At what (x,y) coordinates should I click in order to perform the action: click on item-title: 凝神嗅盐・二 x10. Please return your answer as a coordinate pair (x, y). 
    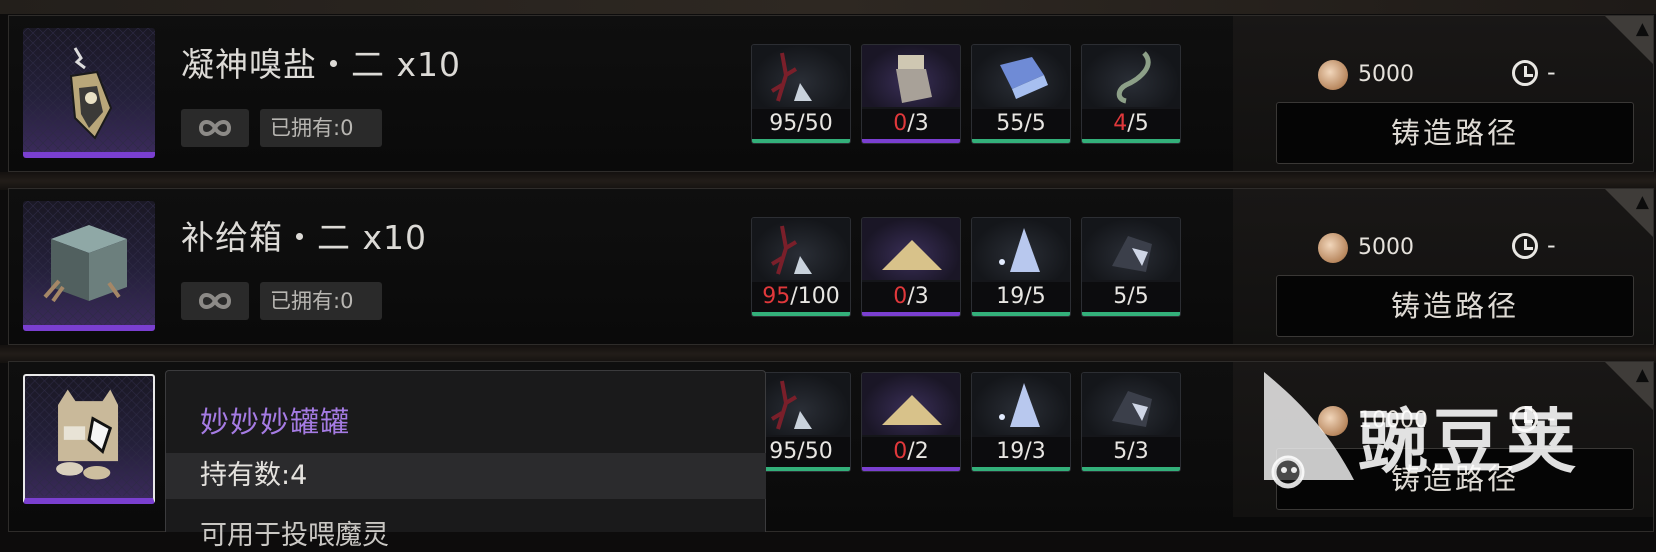
    Looking at the image, I should click on (321, 64).